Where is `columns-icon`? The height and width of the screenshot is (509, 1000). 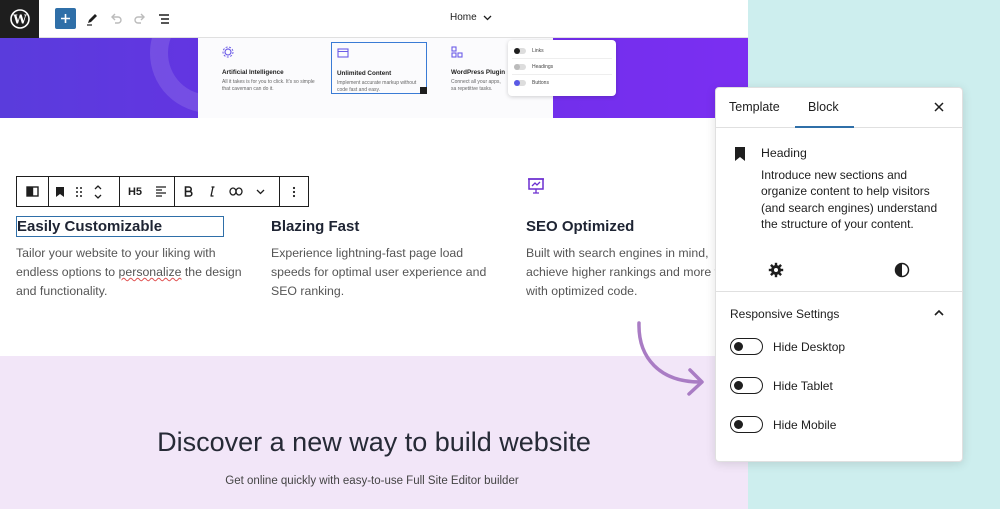 columns-icon is located at coordinates (32, 191).